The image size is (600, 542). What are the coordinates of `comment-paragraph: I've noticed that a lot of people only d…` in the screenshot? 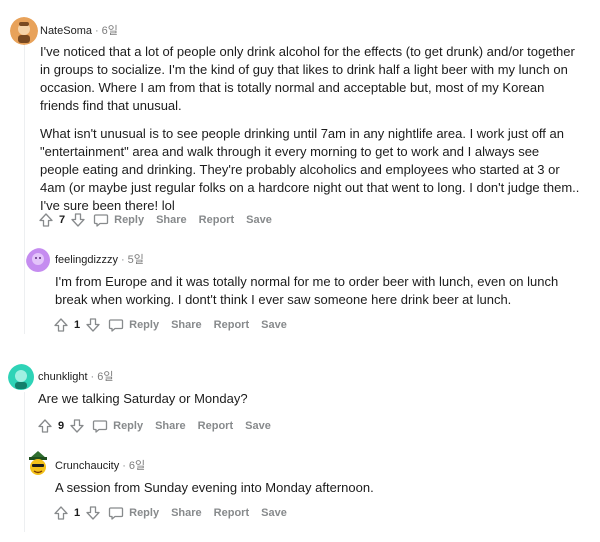 It's located at (307, 78).